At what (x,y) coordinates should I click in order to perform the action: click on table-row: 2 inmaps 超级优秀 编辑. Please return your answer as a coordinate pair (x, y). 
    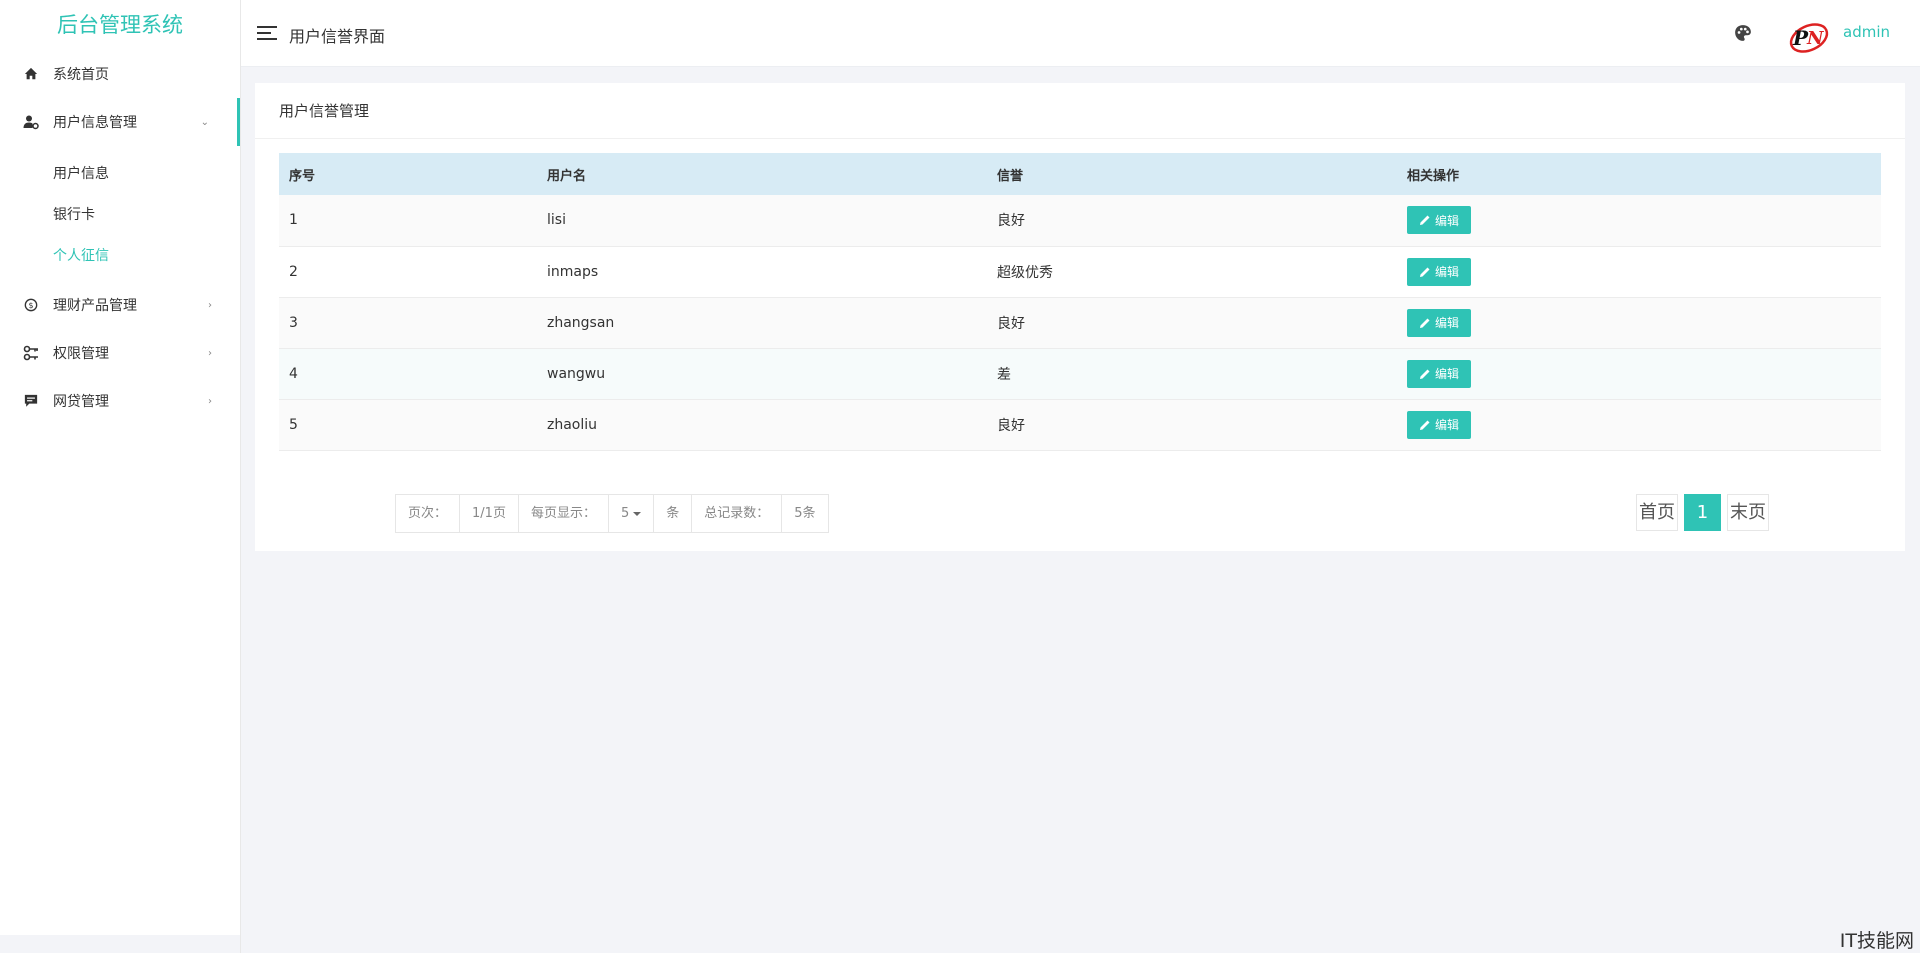
    Looking at the image, I should click on (1080, 272).